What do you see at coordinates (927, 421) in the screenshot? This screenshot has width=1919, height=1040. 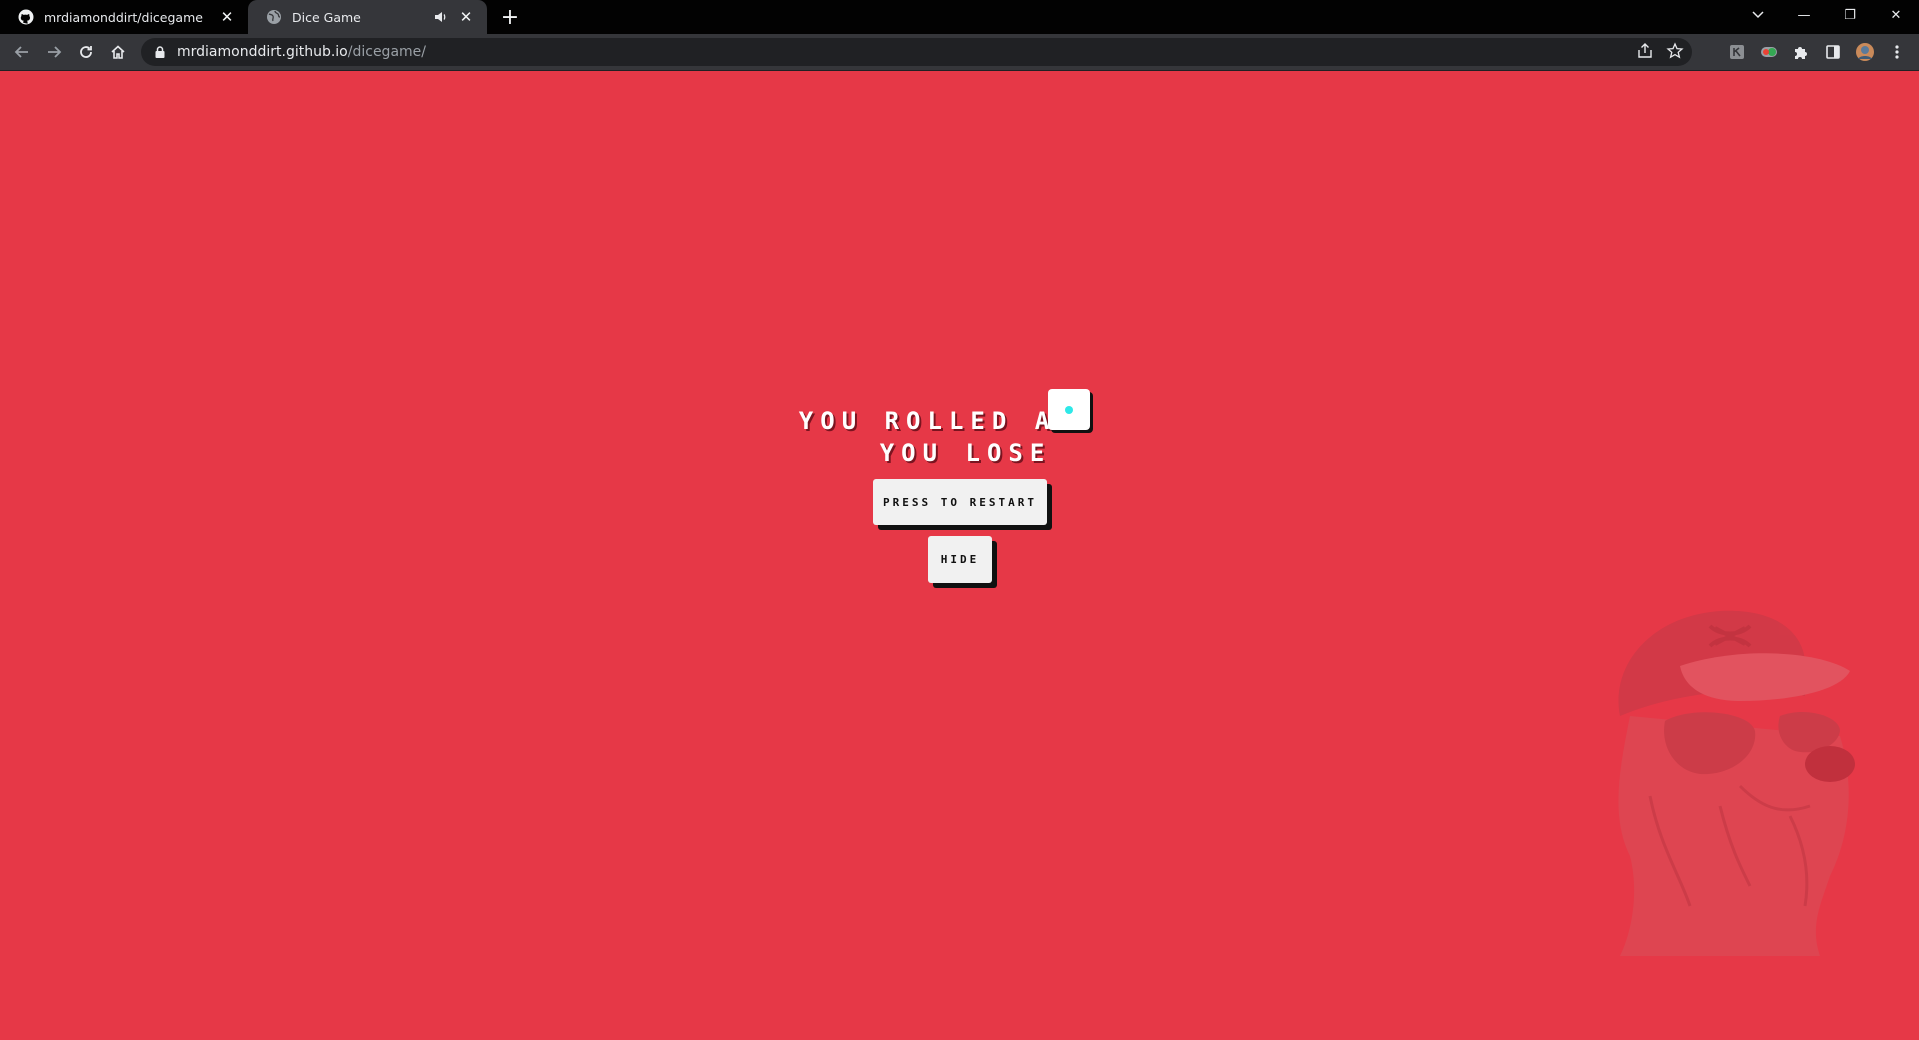 I see `rolled-message: YOU ROLLED A` at bounding box center [927, 421].